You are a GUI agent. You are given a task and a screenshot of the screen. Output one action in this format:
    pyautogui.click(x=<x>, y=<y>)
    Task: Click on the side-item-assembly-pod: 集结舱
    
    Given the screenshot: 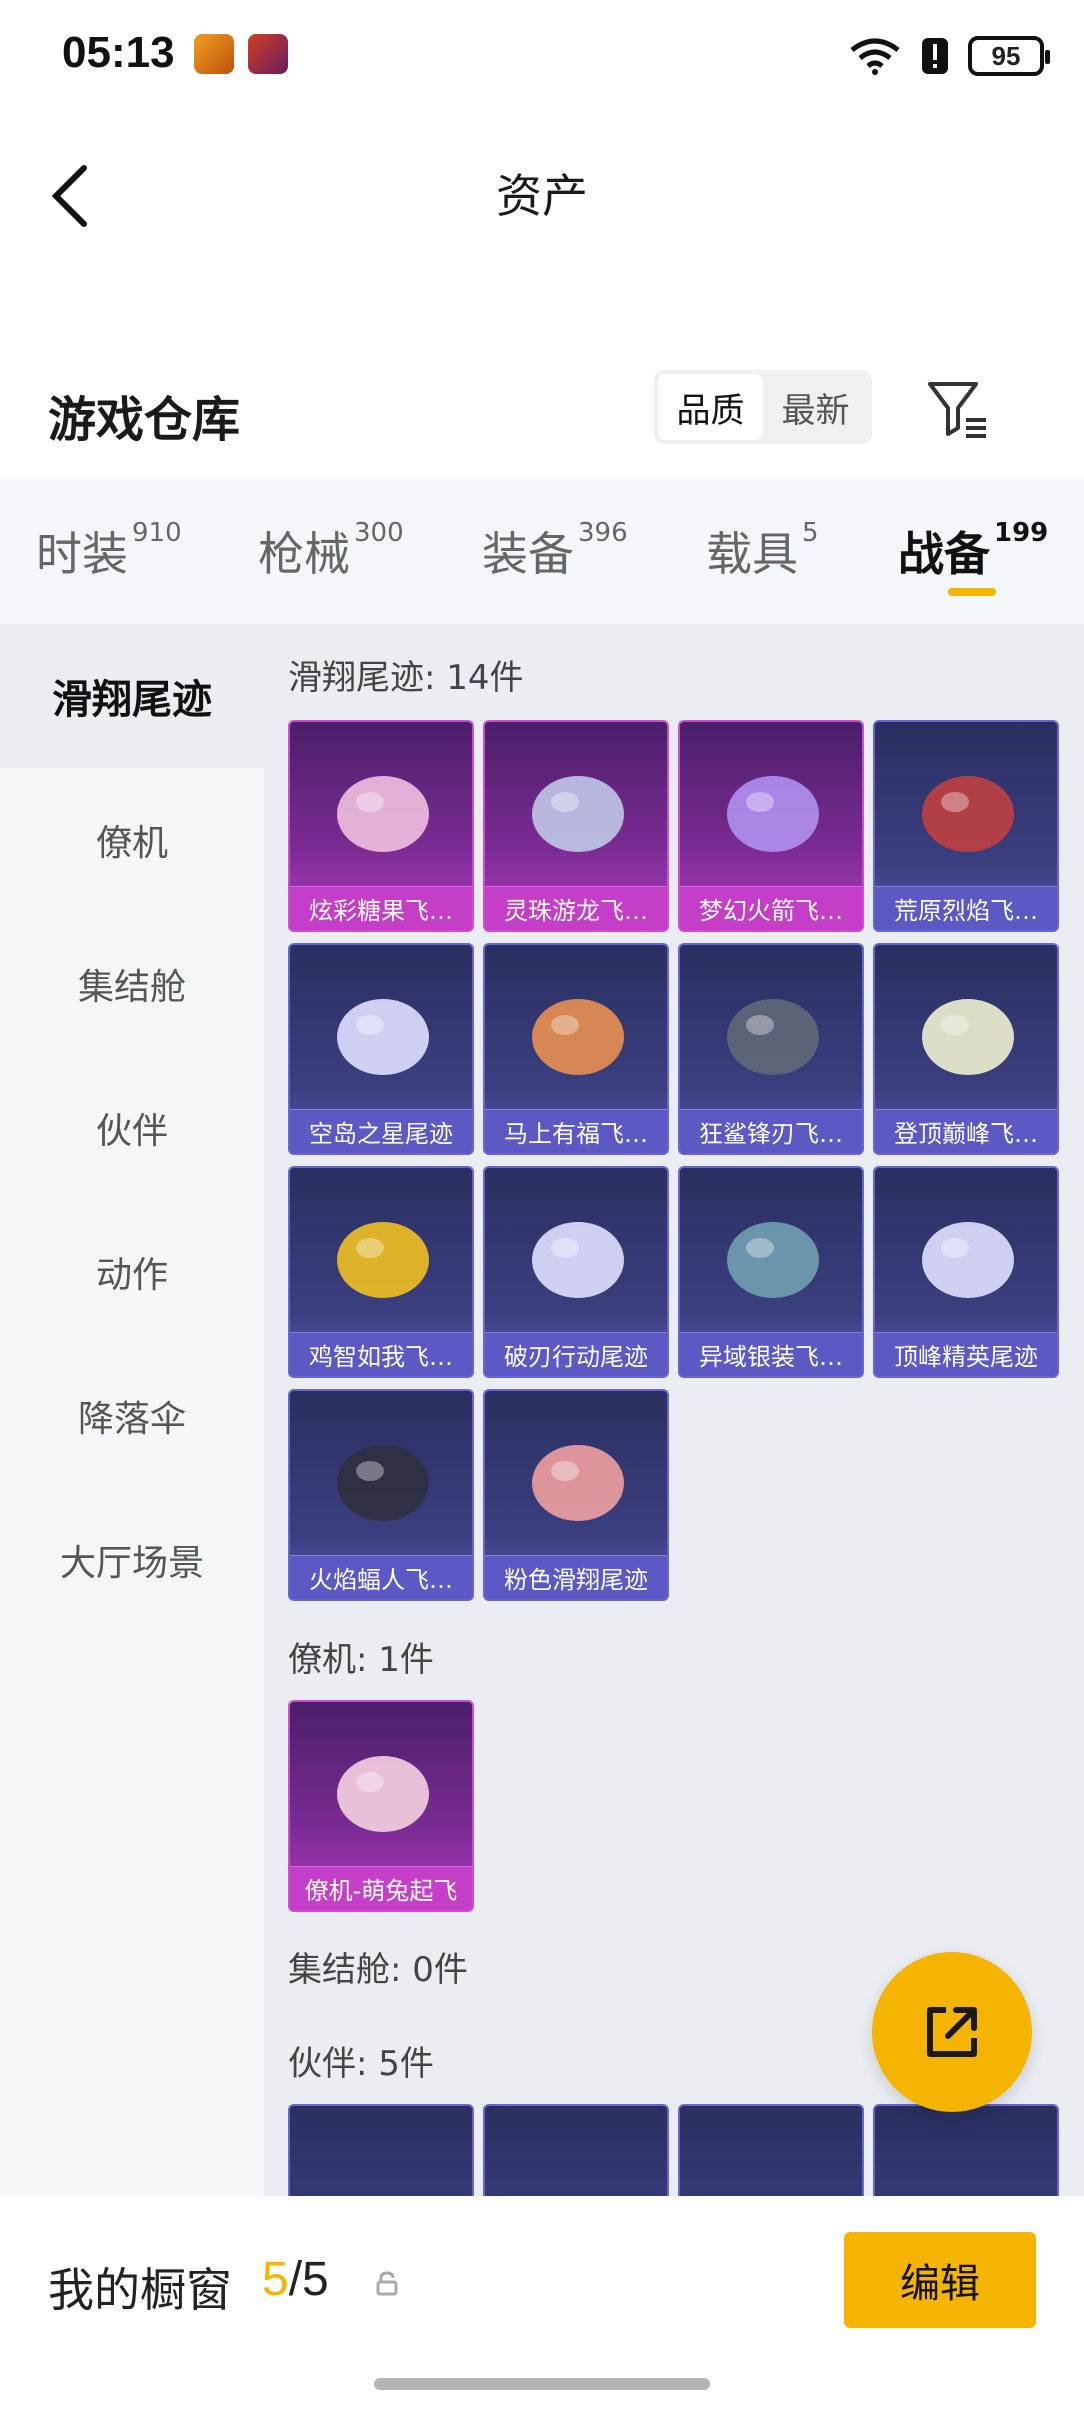 What is the action you would take?
    pyautogui.click(x=132, y=984)
    